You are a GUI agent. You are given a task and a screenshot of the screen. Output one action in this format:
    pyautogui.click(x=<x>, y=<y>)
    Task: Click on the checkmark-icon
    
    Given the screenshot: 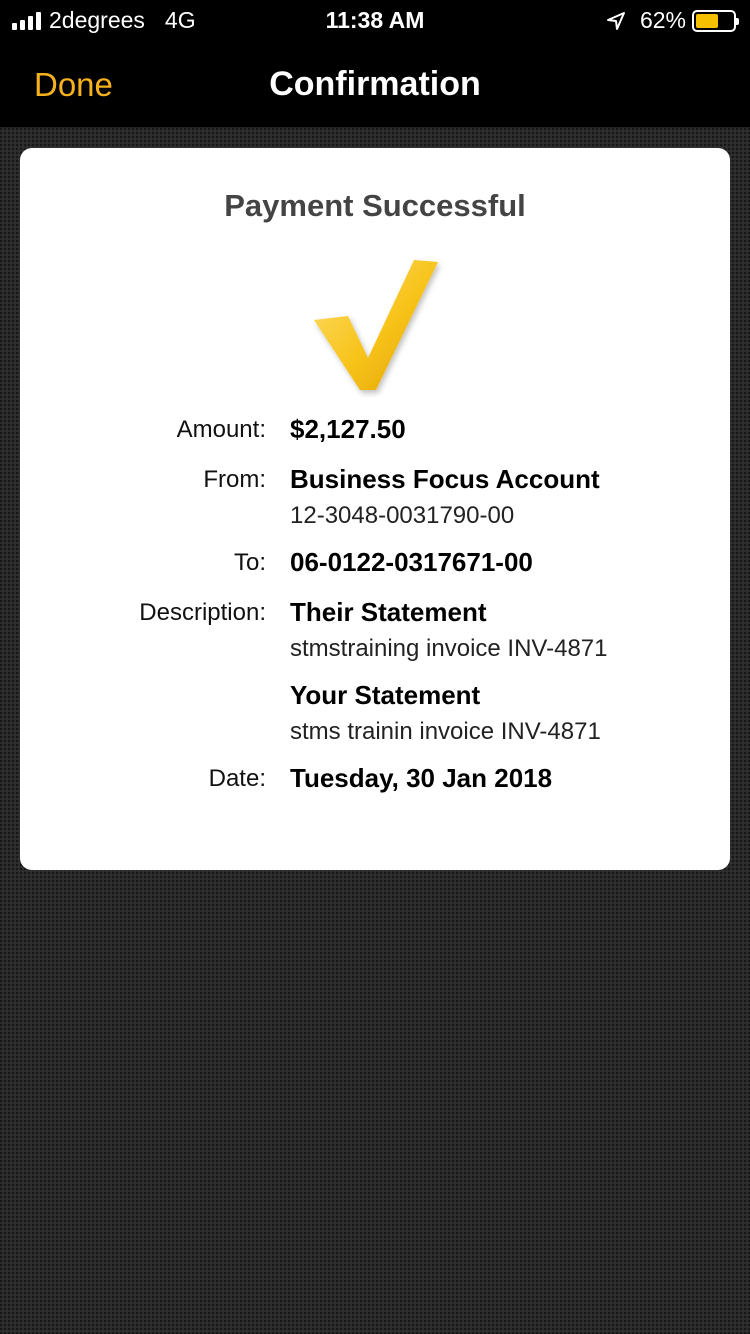 What is the action you would take?
    pyautogui.click(x=376, y=325)
    